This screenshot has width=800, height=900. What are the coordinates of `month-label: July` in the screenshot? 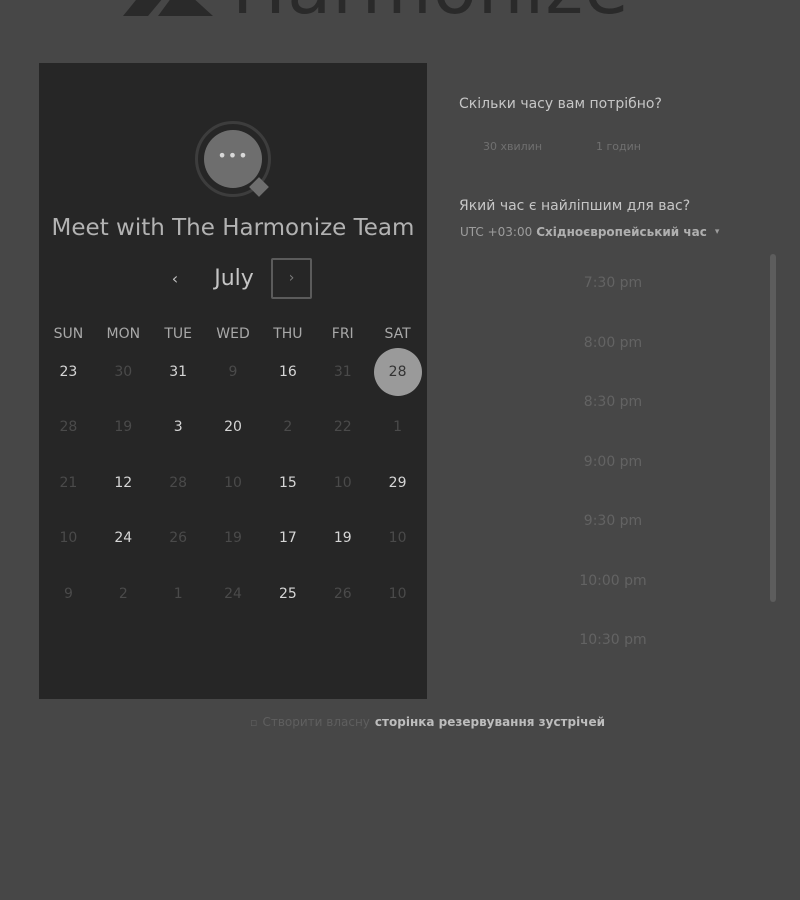 It's located at (234, 278).